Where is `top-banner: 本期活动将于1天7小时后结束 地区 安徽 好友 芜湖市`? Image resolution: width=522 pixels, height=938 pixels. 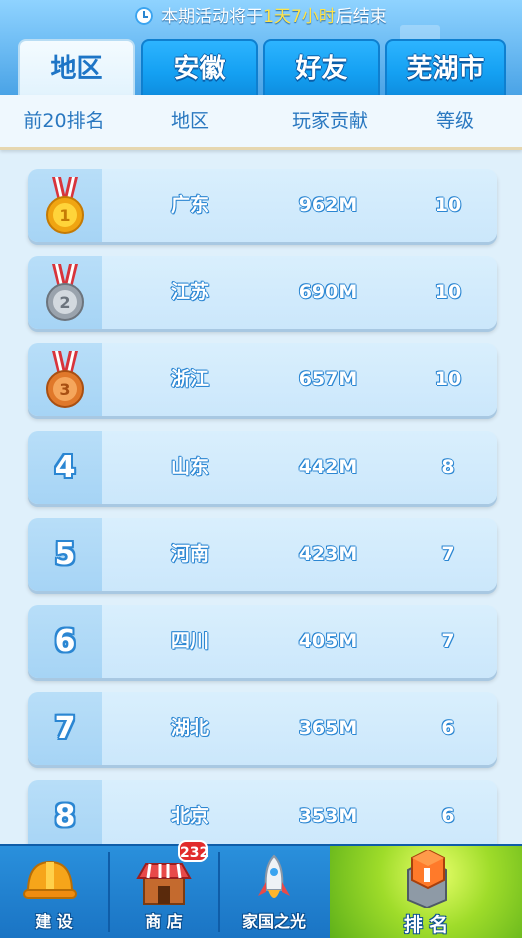 top-banner: 本期活动将于1天7小时后结束 地区 安徽 好友 芜湖市 is located at coordinates (261, 47).